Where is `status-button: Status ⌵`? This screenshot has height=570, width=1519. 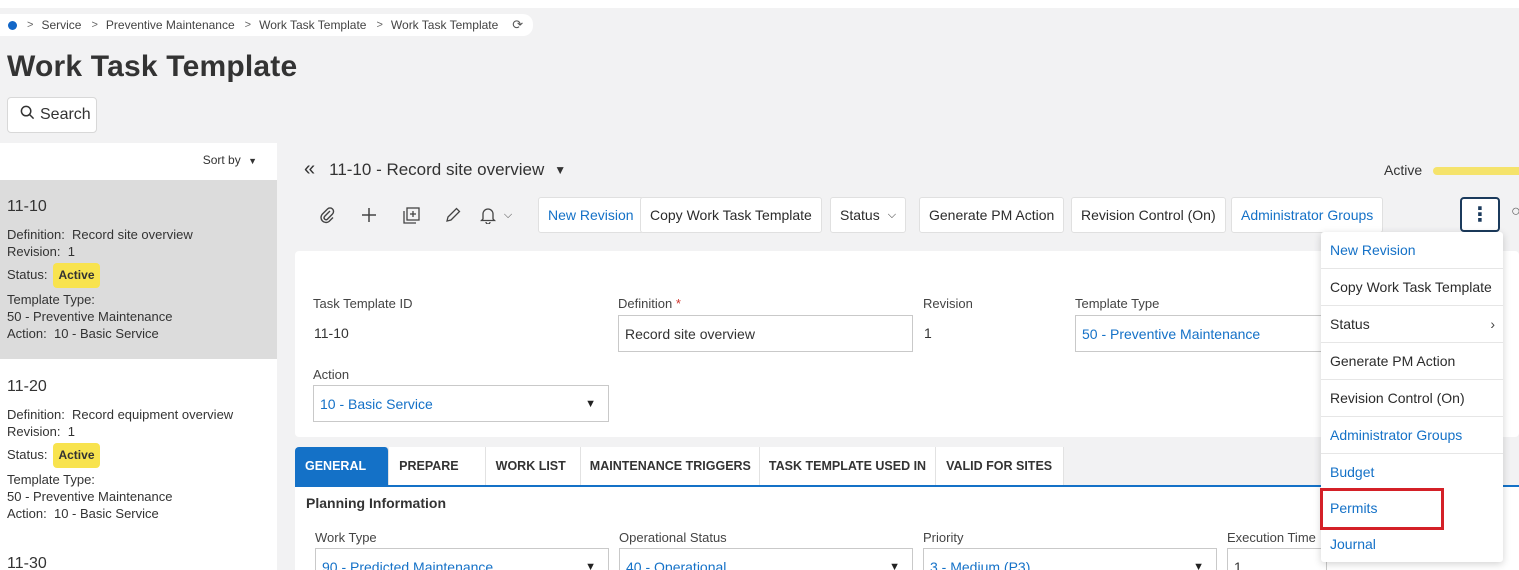 status-button: Status ⌵ is located at coordinates (868, 215).